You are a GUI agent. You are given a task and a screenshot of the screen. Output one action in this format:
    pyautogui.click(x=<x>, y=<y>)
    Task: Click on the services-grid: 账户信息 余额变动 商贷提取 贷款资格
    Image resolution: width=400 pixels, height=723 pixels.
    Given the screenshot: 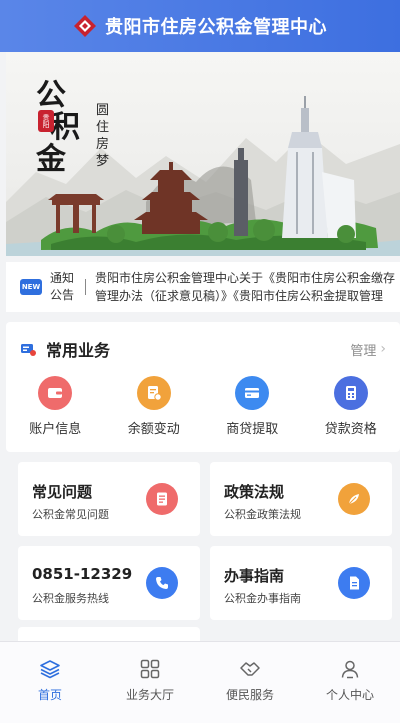 What is the action you would take?
    pyautogui.click(x=203, y=406)
    